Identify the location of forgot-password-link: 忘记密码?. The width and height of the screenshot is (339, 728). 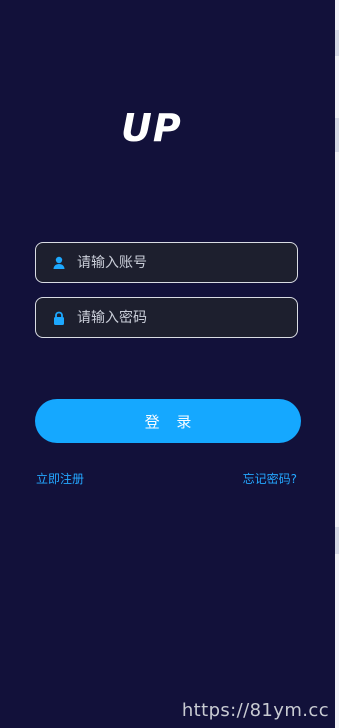
(270, 478).